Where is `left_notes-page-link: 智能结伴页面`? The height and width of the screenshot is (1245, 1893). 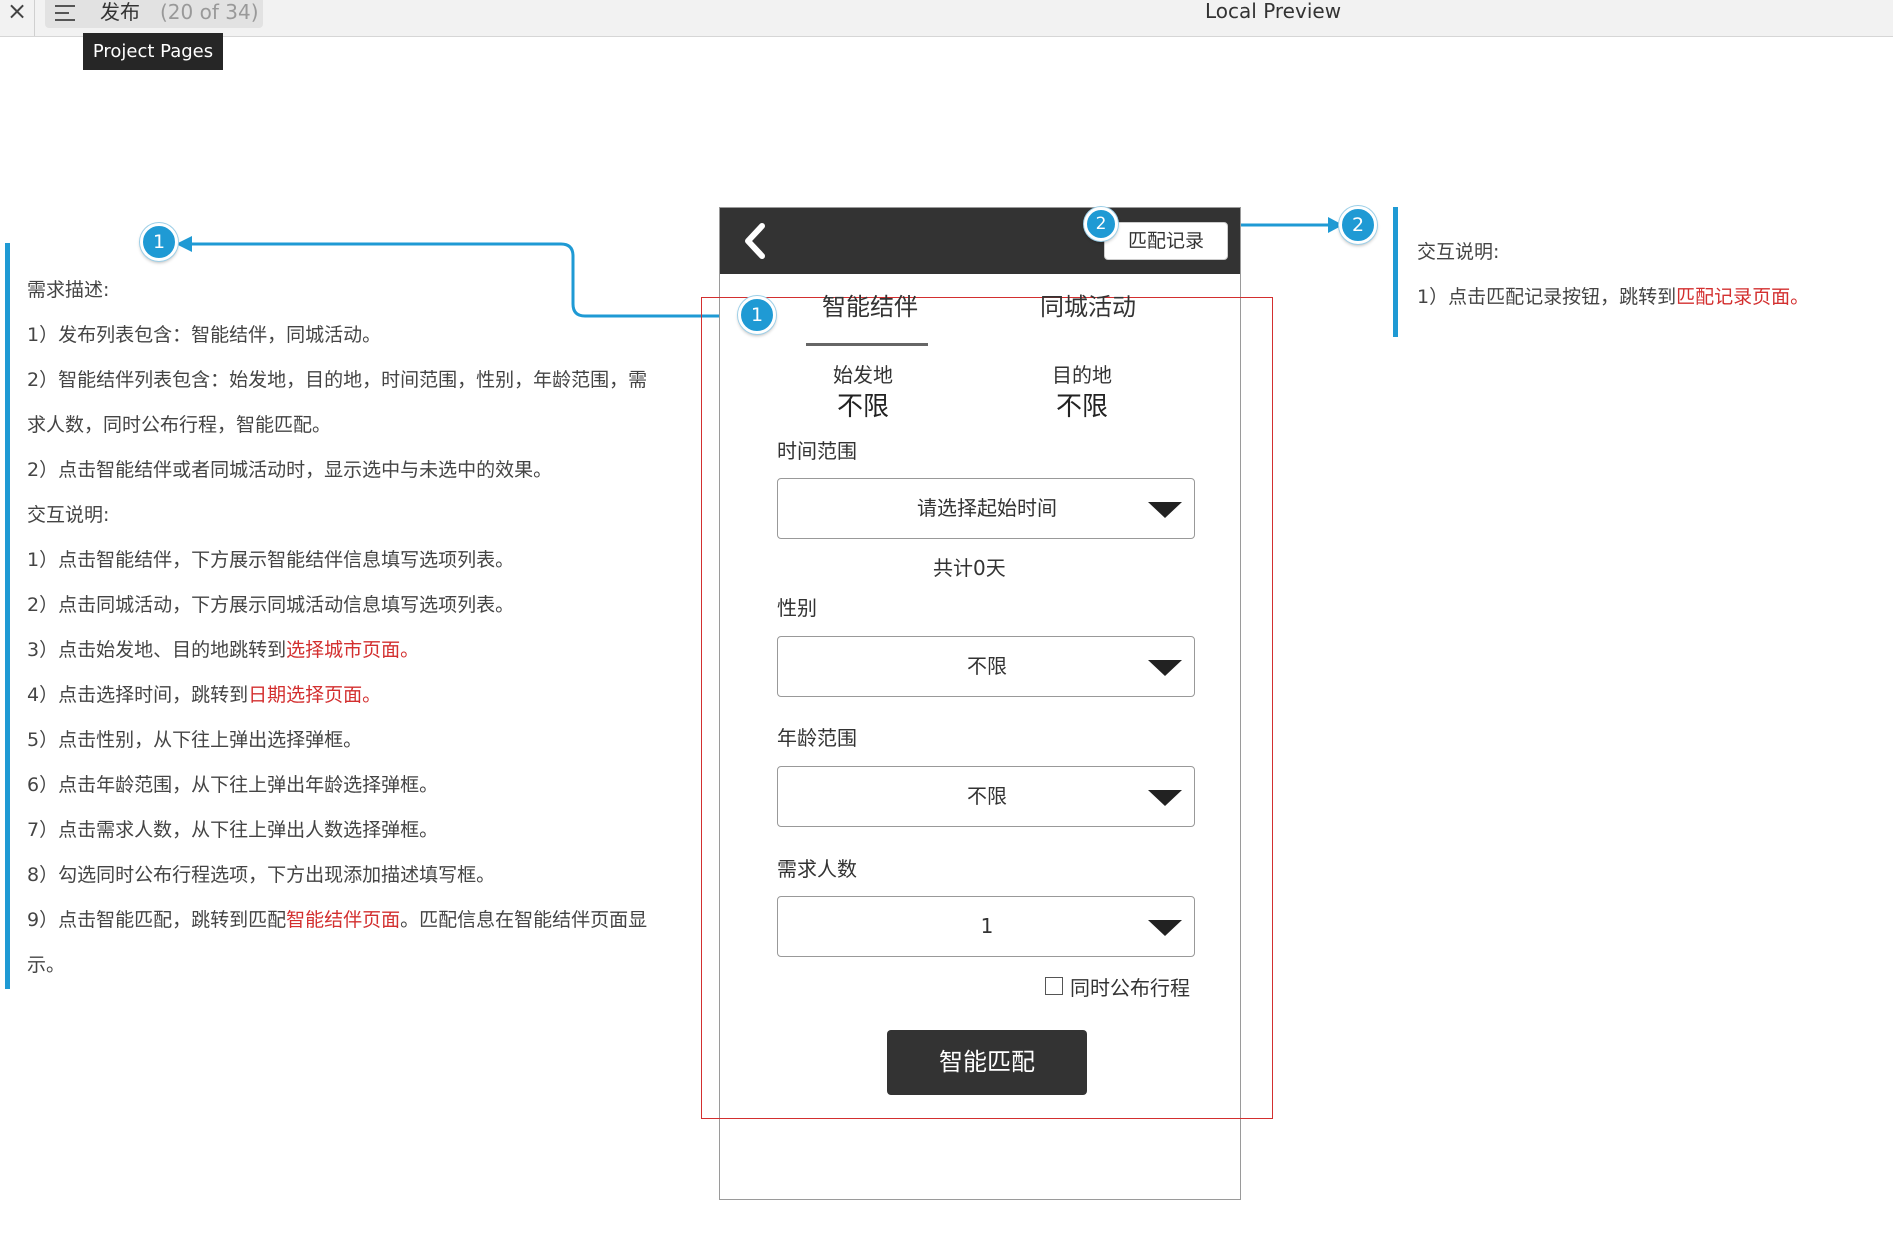
left_notes-page-link: 智能结伴页面 is located at coordinates (343, 920).